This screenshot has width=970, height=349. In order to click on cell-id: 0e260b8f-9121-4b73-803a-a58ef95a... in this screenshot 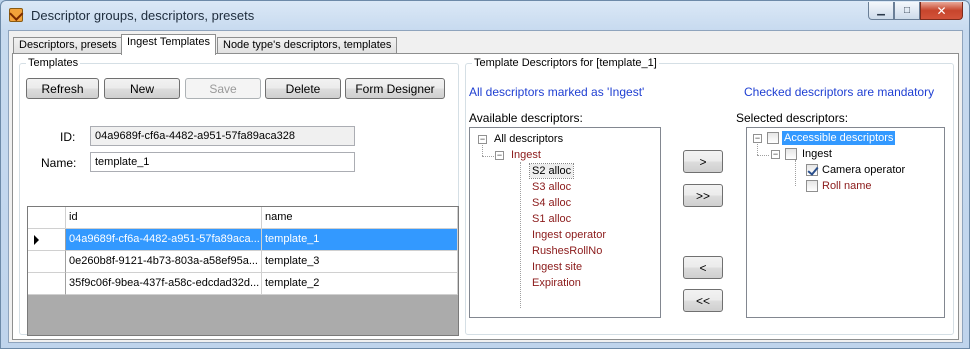, I will do `click(164, 262)`.